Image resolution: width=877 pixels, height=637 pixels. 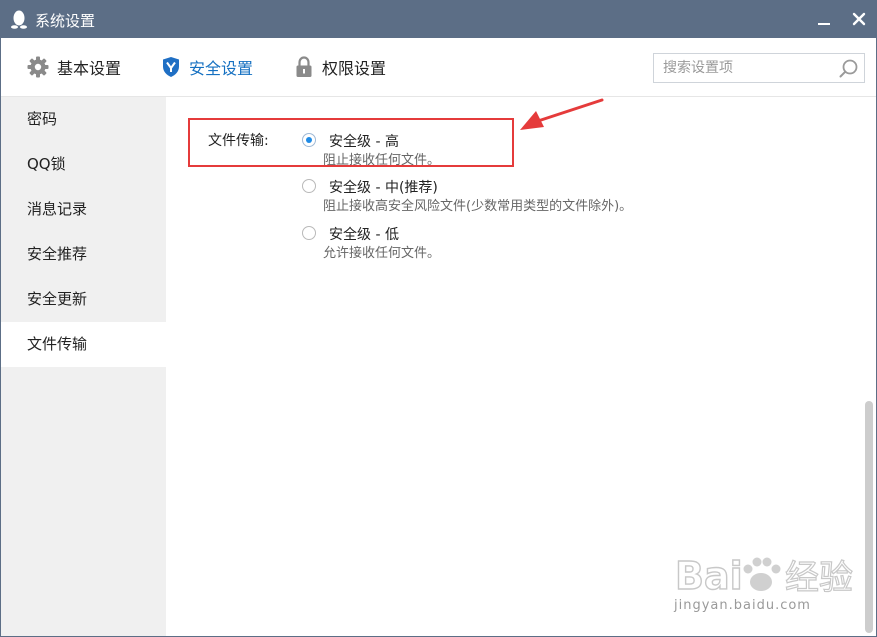 I want to click on sidebar-item-qq-lock: QQ锁, so click(x=83, y=164).